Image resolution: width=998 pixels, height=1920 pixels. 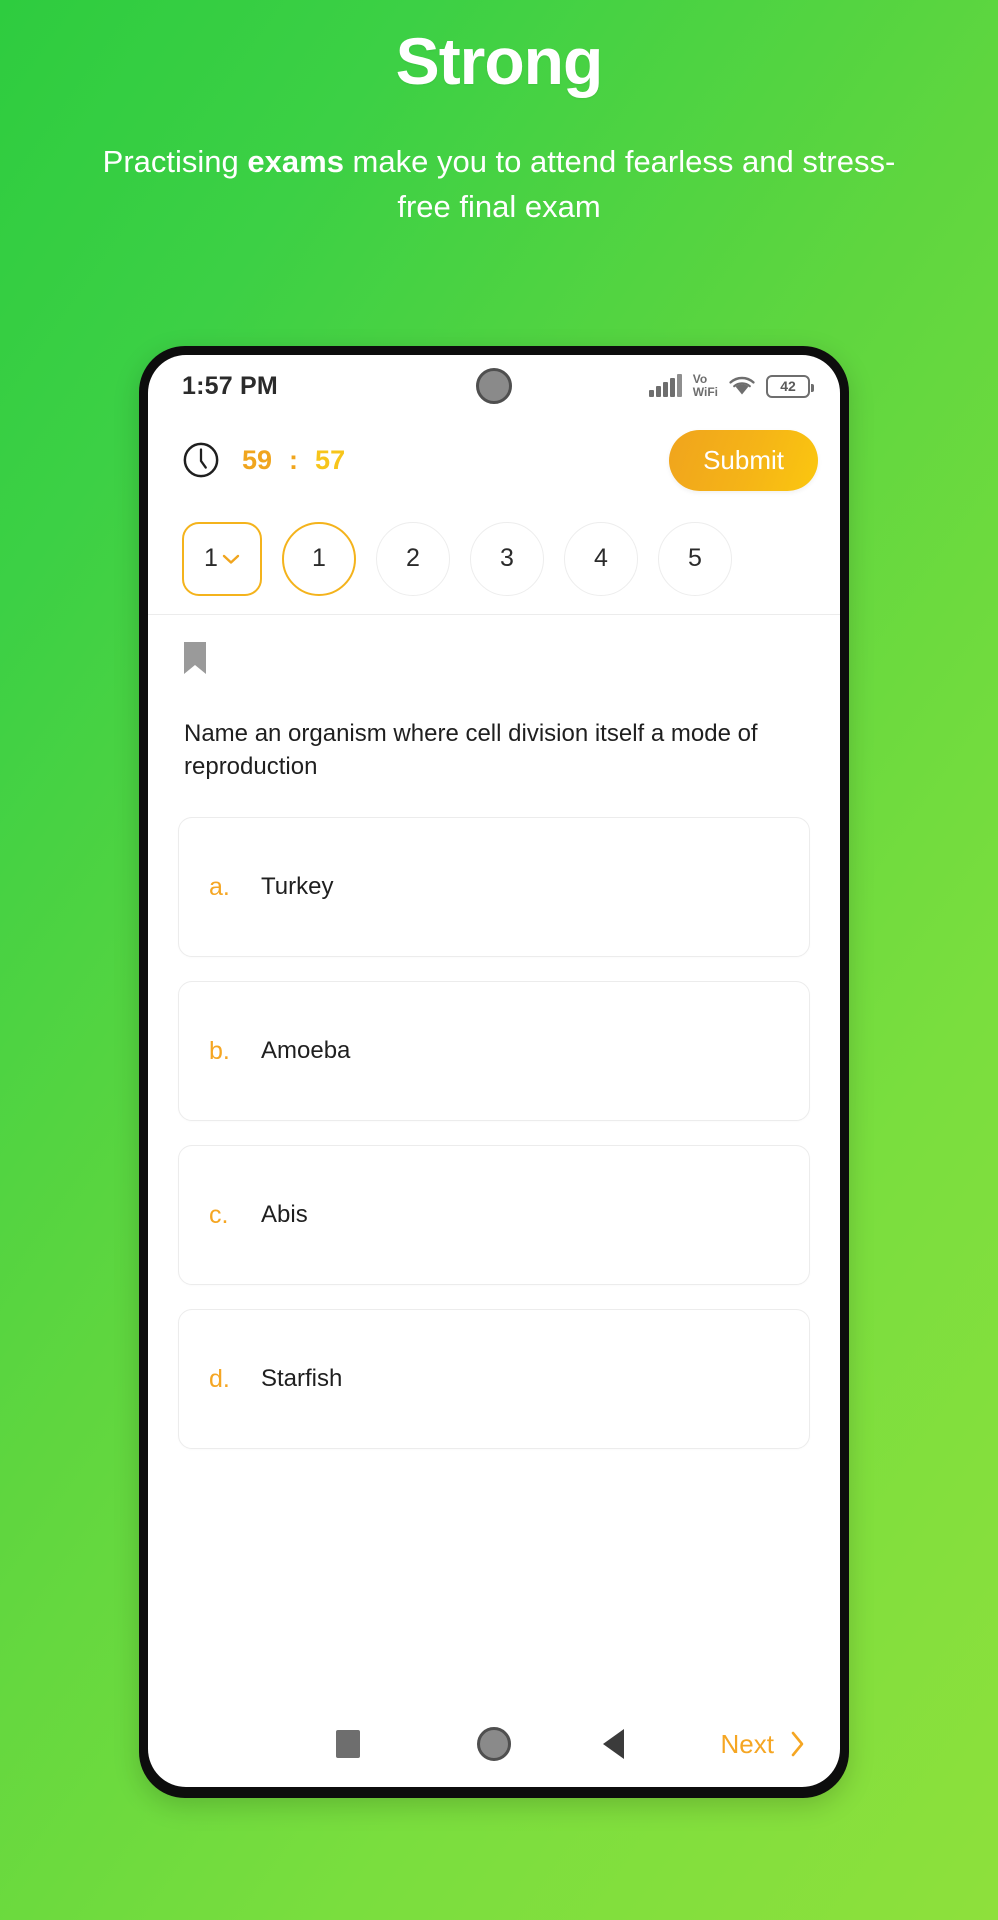 I want to click on answer-option-c-text: Abis, so click(x=284, y=1215).